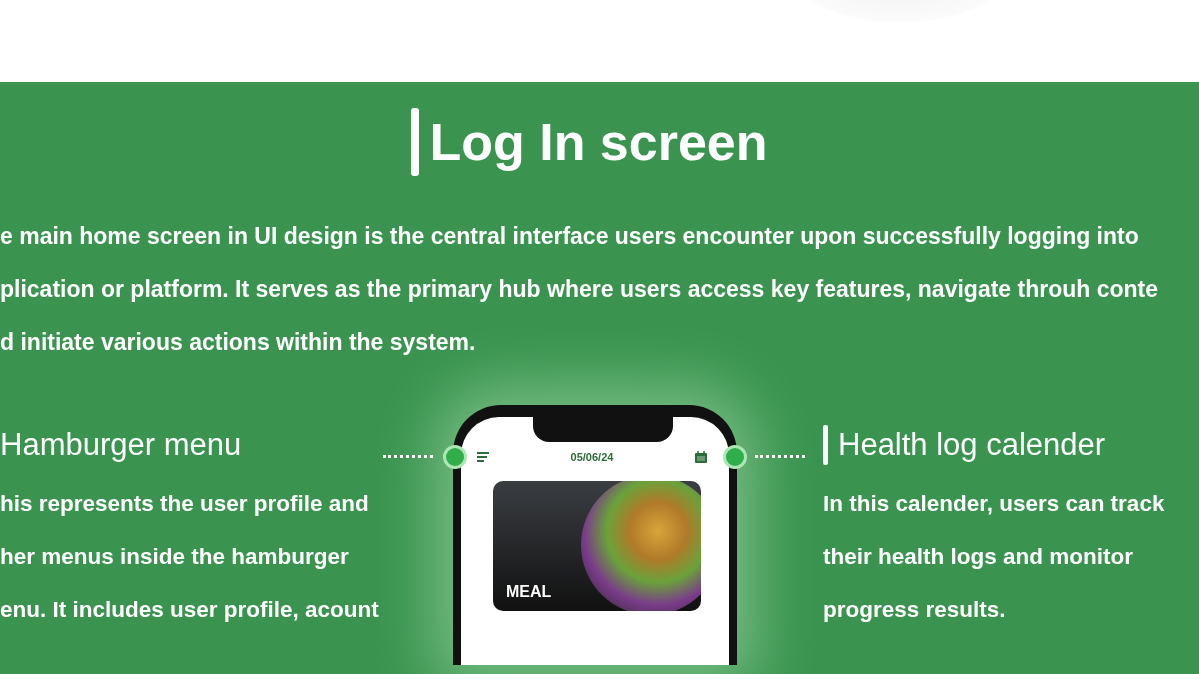 The width and height of the screenshot is (1199, 674). I want to click on title-bar, so click(415, 142).